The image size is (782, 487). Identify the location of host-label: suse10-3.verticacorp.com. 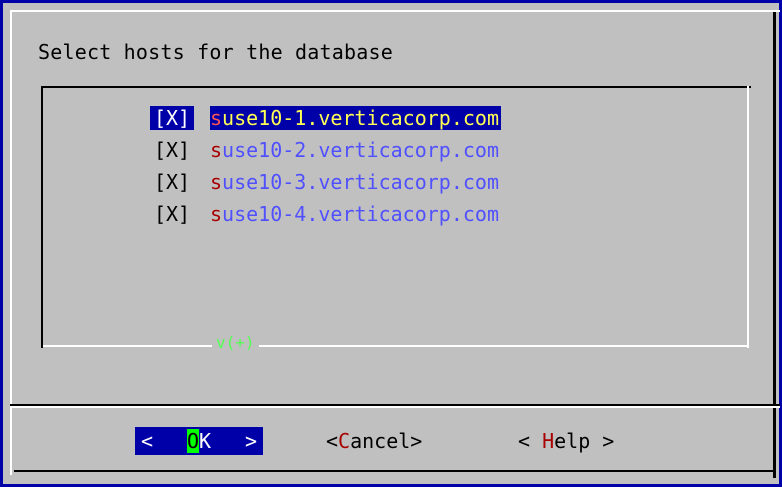
(354, 182).